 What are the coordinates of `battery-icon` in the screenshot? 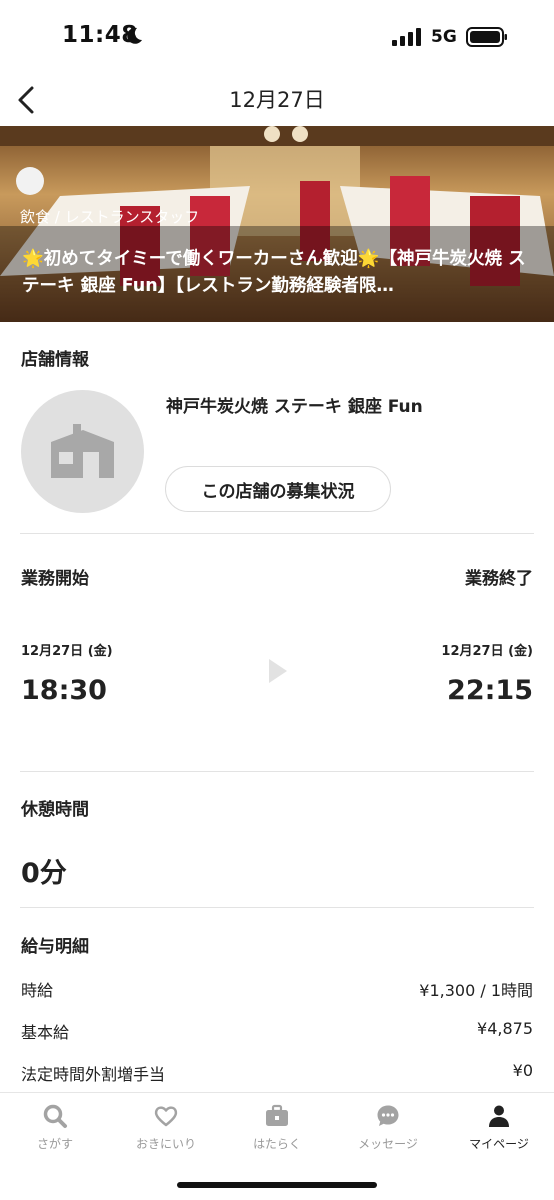 It's located at (486, 37).